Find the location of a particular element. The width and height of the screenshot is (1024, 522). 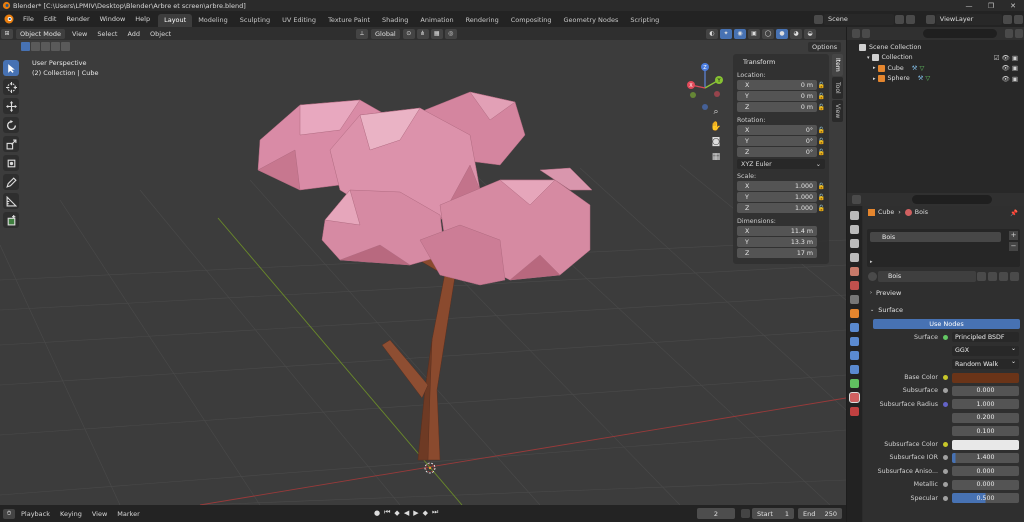

camera-icon: ◙ is located at coordinates (716, 142).